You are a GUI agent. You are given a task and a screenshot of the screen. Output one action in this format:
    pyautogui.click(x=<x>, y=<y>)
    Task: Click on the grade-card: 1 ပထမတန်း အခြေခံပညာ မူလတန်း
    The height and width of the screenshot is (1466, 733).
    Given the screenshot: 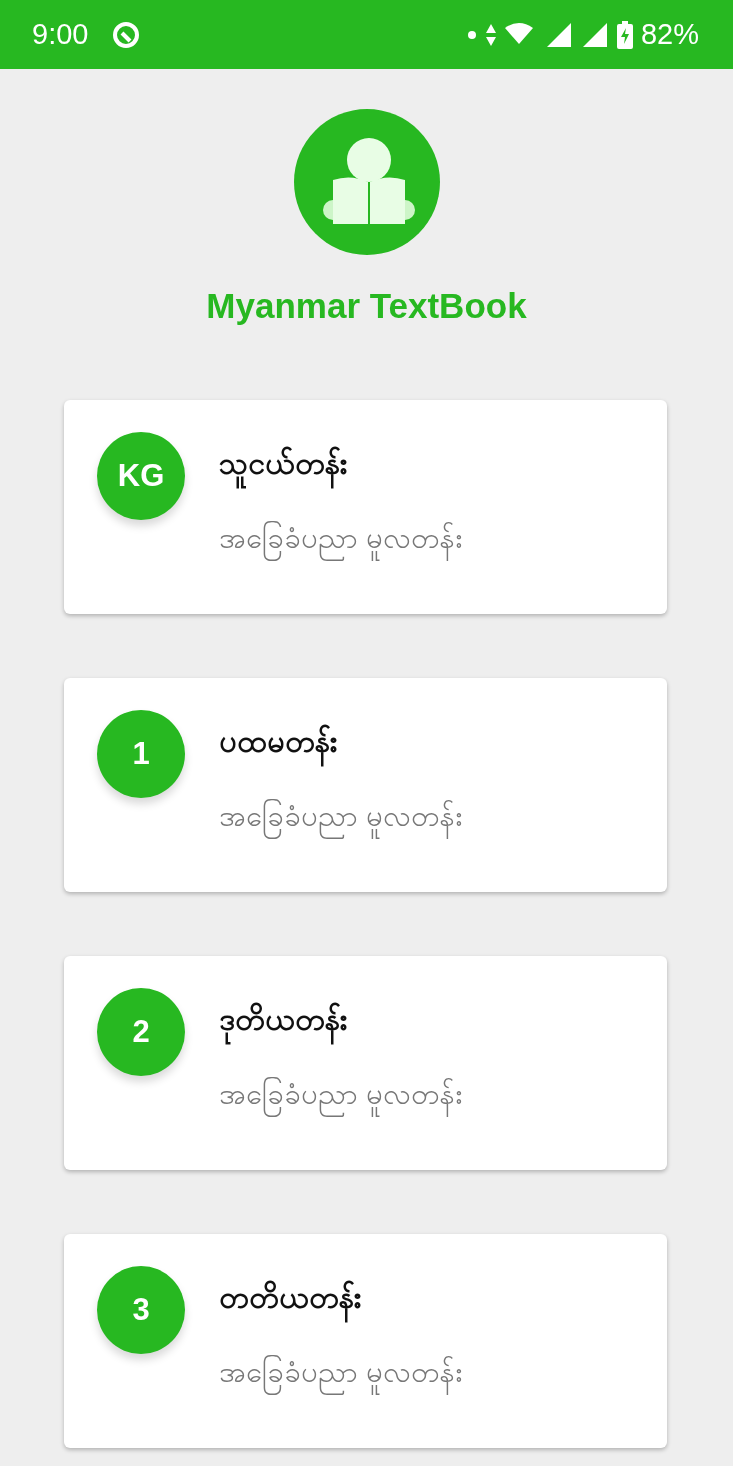 What is the action you would take?
    pyautogui.click(x=365, y=785)
    